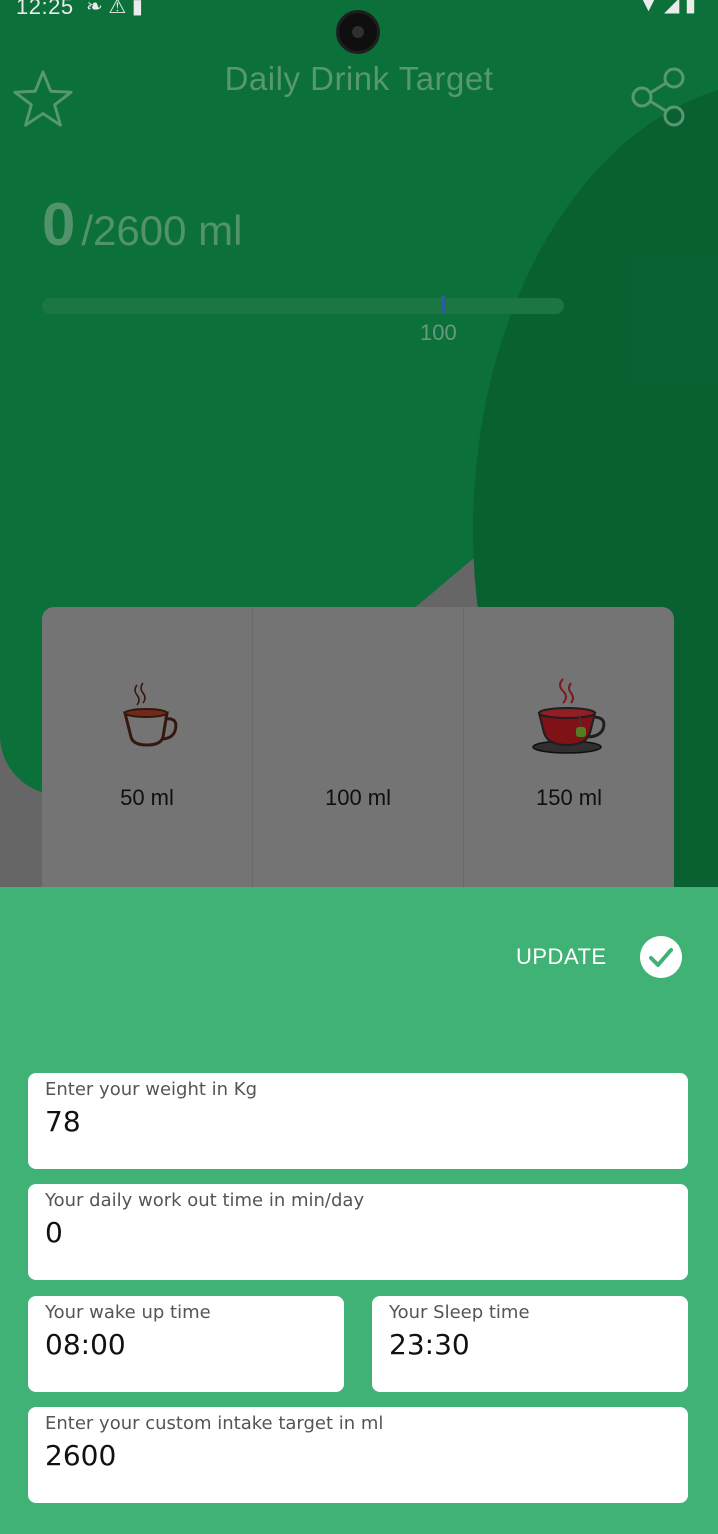 This screenshot has height=1534, width=718. What do you see at coordinates (151, 1089) in the screenshot?
I see `weight-label: Enter your weight in Kg` at bounding box center [151, 1089].